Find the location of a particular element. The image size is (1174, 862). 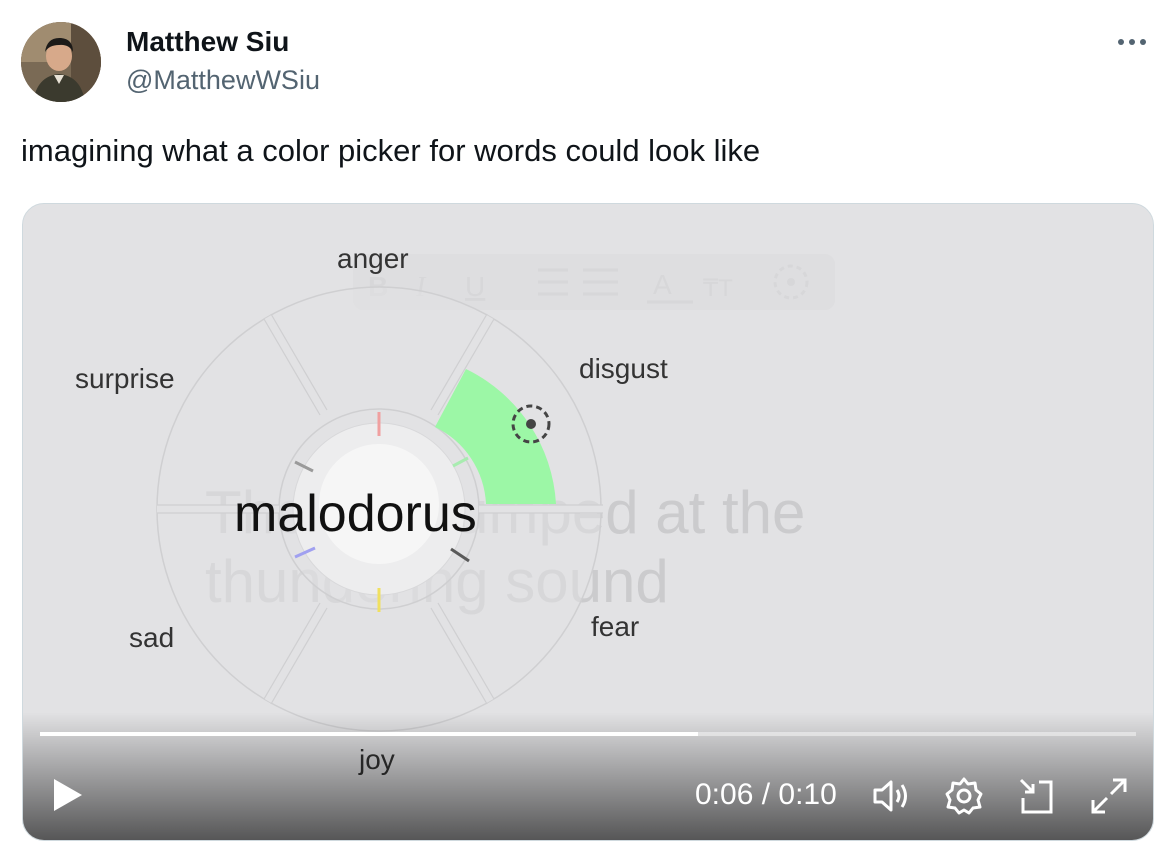

author-handle: @MatthewWSiu is located at coordinates (223, 80).